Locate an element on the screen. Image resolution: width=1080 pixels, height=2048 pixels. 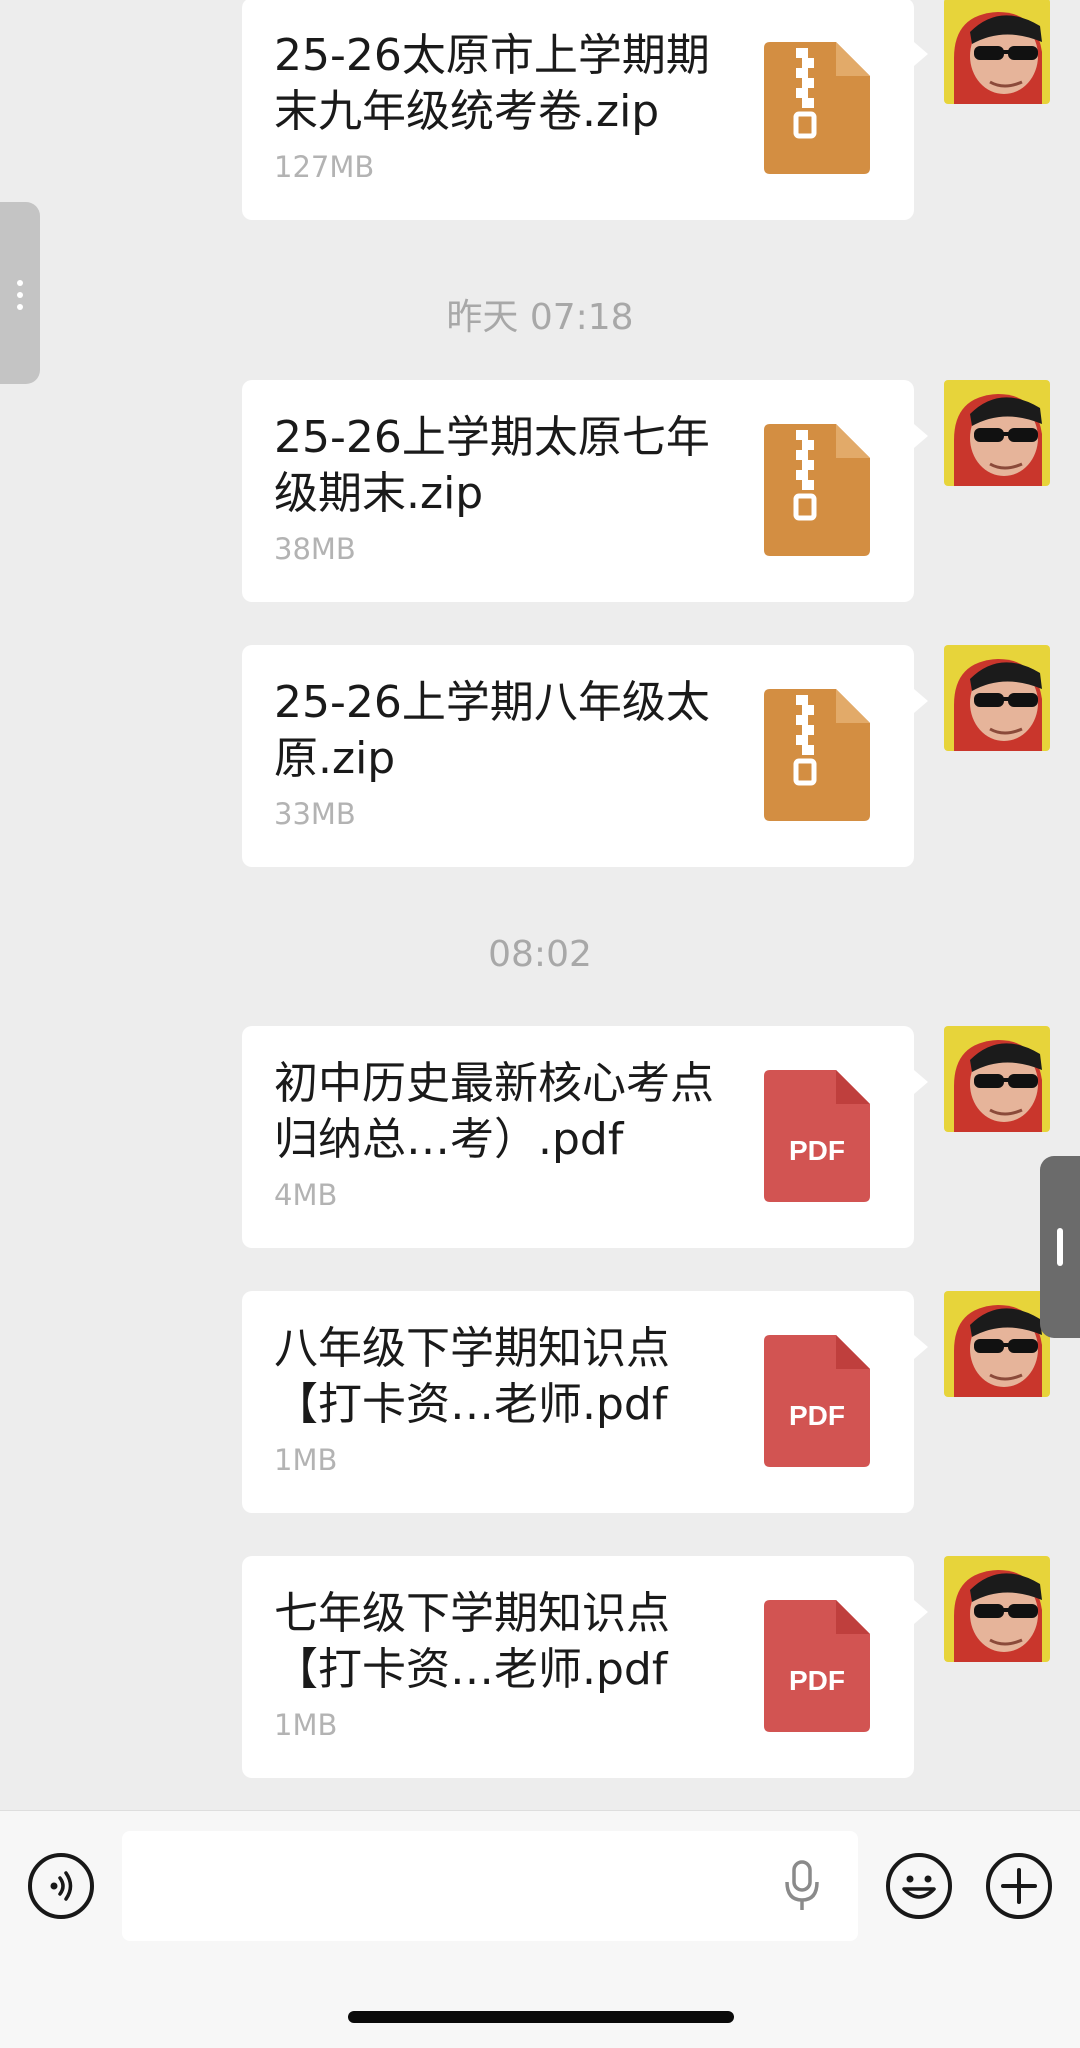
message-row: 25-26上学期太原七年级期末.zip 38MB is located at coordinates (540, 491).